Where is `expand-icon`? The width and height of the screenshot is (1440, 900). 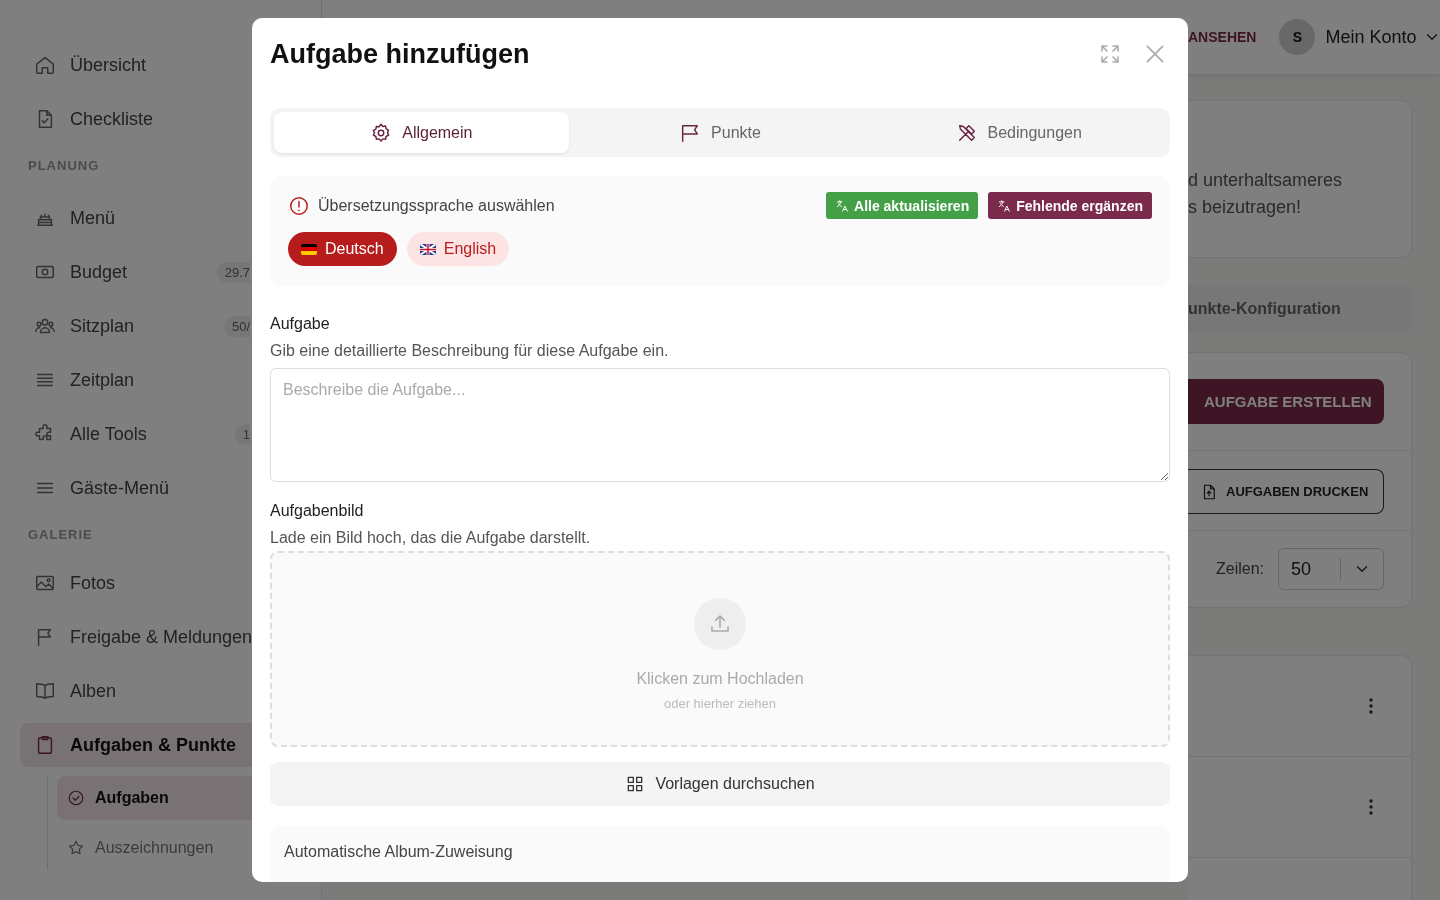 expand-icon is located at coordinates (1110, 54).